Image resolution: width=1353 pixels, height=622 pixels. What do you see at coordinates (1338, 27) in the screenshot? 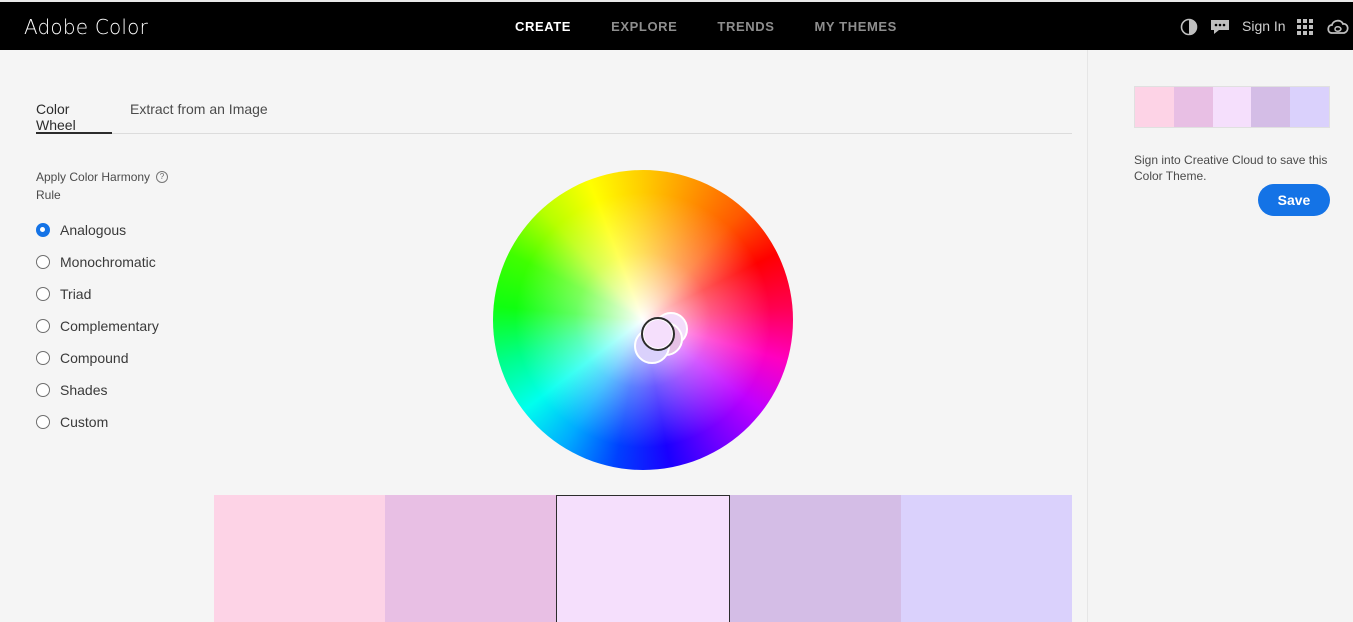
I see `creative-cloud-icon` at bounding box center [1338, 27].